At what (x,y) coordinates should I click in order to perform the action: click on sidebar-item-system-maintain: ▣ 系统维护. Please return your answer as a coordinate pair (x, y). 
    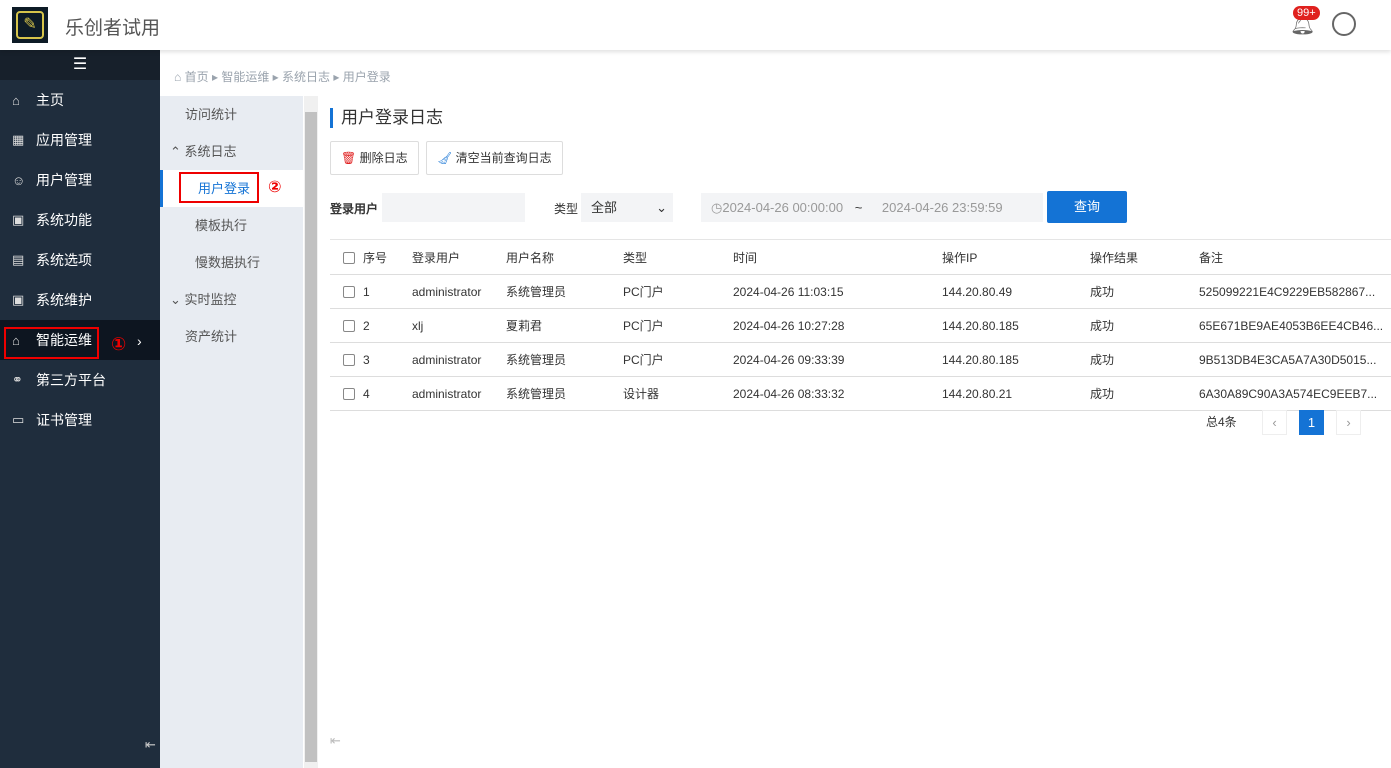
    Looking at the image, I should click on (80, 300).